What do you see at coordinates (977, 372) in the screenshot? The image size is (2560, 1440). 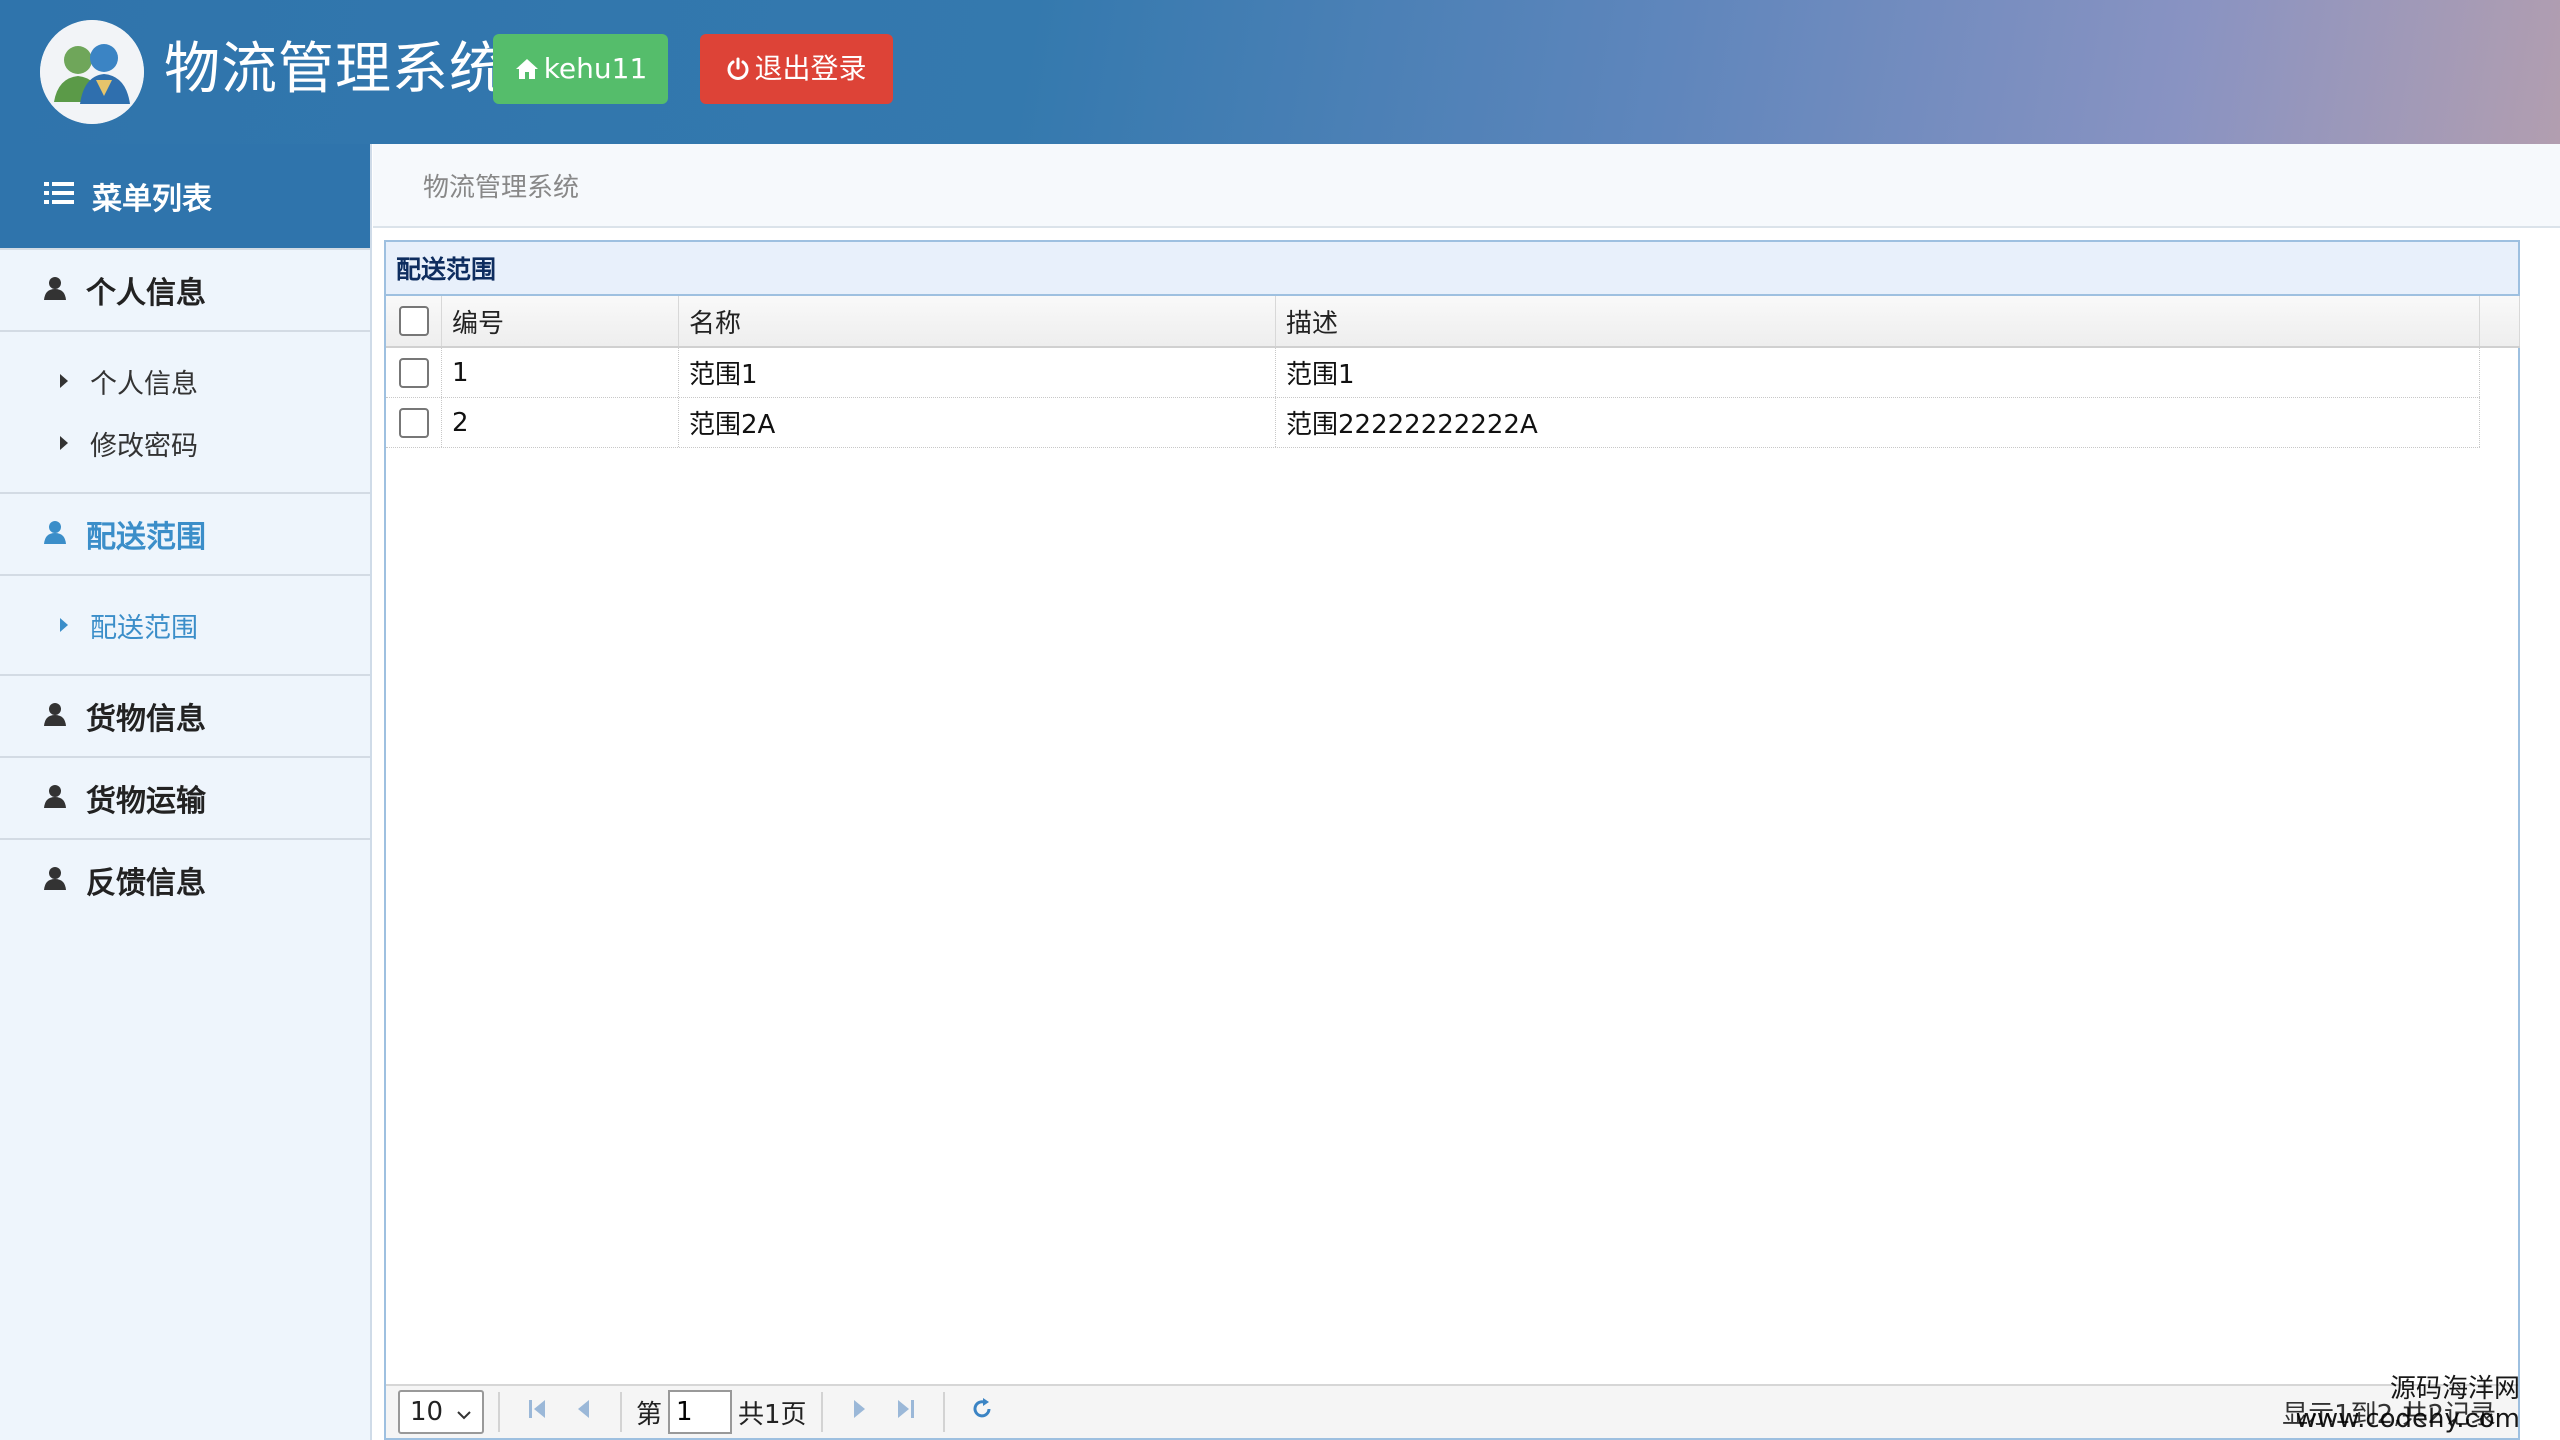 I see `cell-name: 范围1` at bounding box center [977, 372].